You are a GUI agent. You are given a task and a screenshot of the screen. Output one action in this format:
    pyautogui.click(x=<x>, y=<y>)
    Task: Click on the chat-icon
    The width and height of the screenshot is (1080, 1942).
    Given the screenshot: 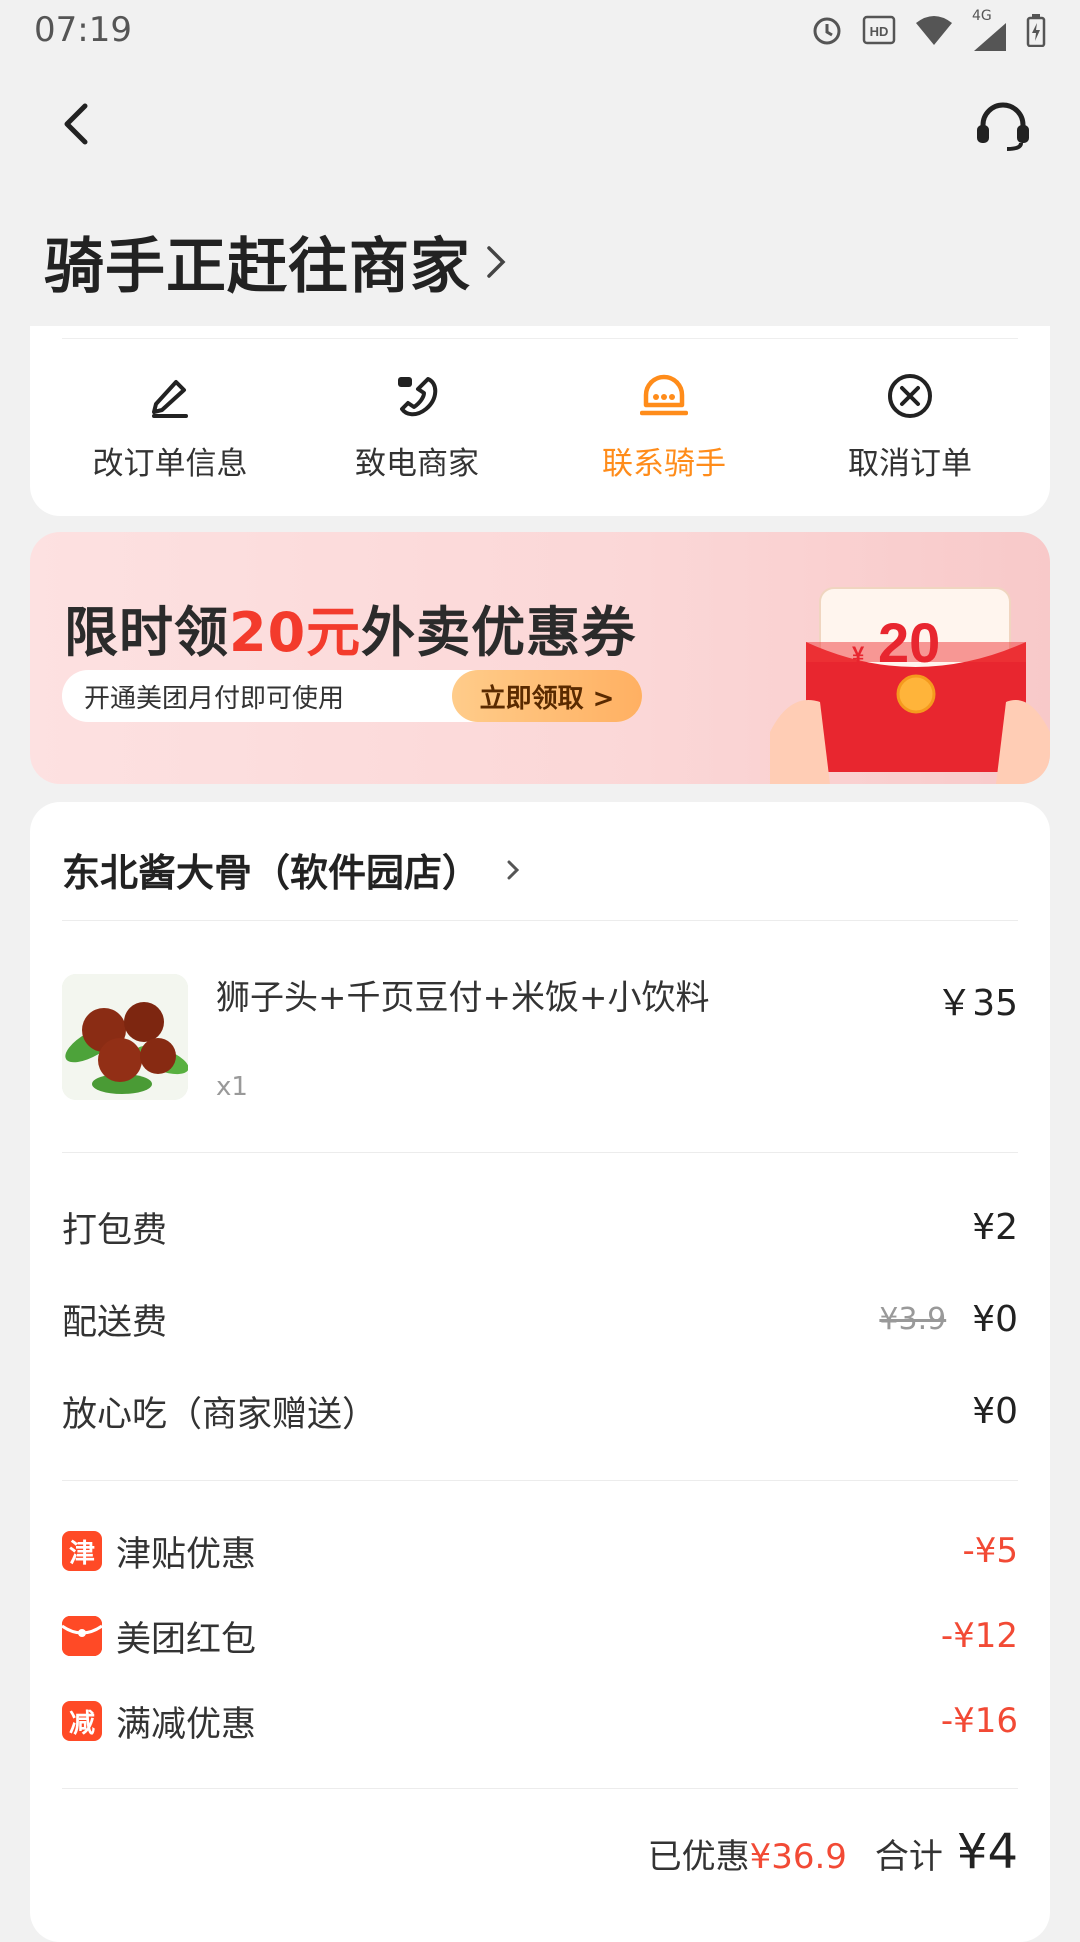 What is the action you would take?
    pyautogui.click(x=664, y=396)
    